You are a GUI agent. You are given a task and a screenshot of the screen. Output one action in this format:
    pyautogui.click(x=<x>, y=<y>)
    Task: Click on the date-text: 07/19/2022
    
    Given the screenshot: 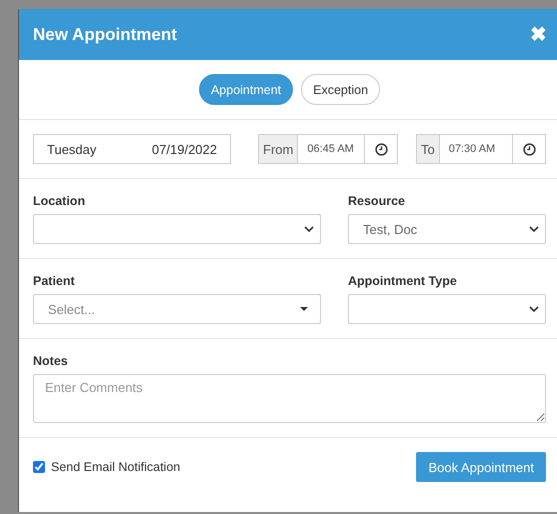 What is the action you would take?
    pyautogui.click(x=184, y=149)
    